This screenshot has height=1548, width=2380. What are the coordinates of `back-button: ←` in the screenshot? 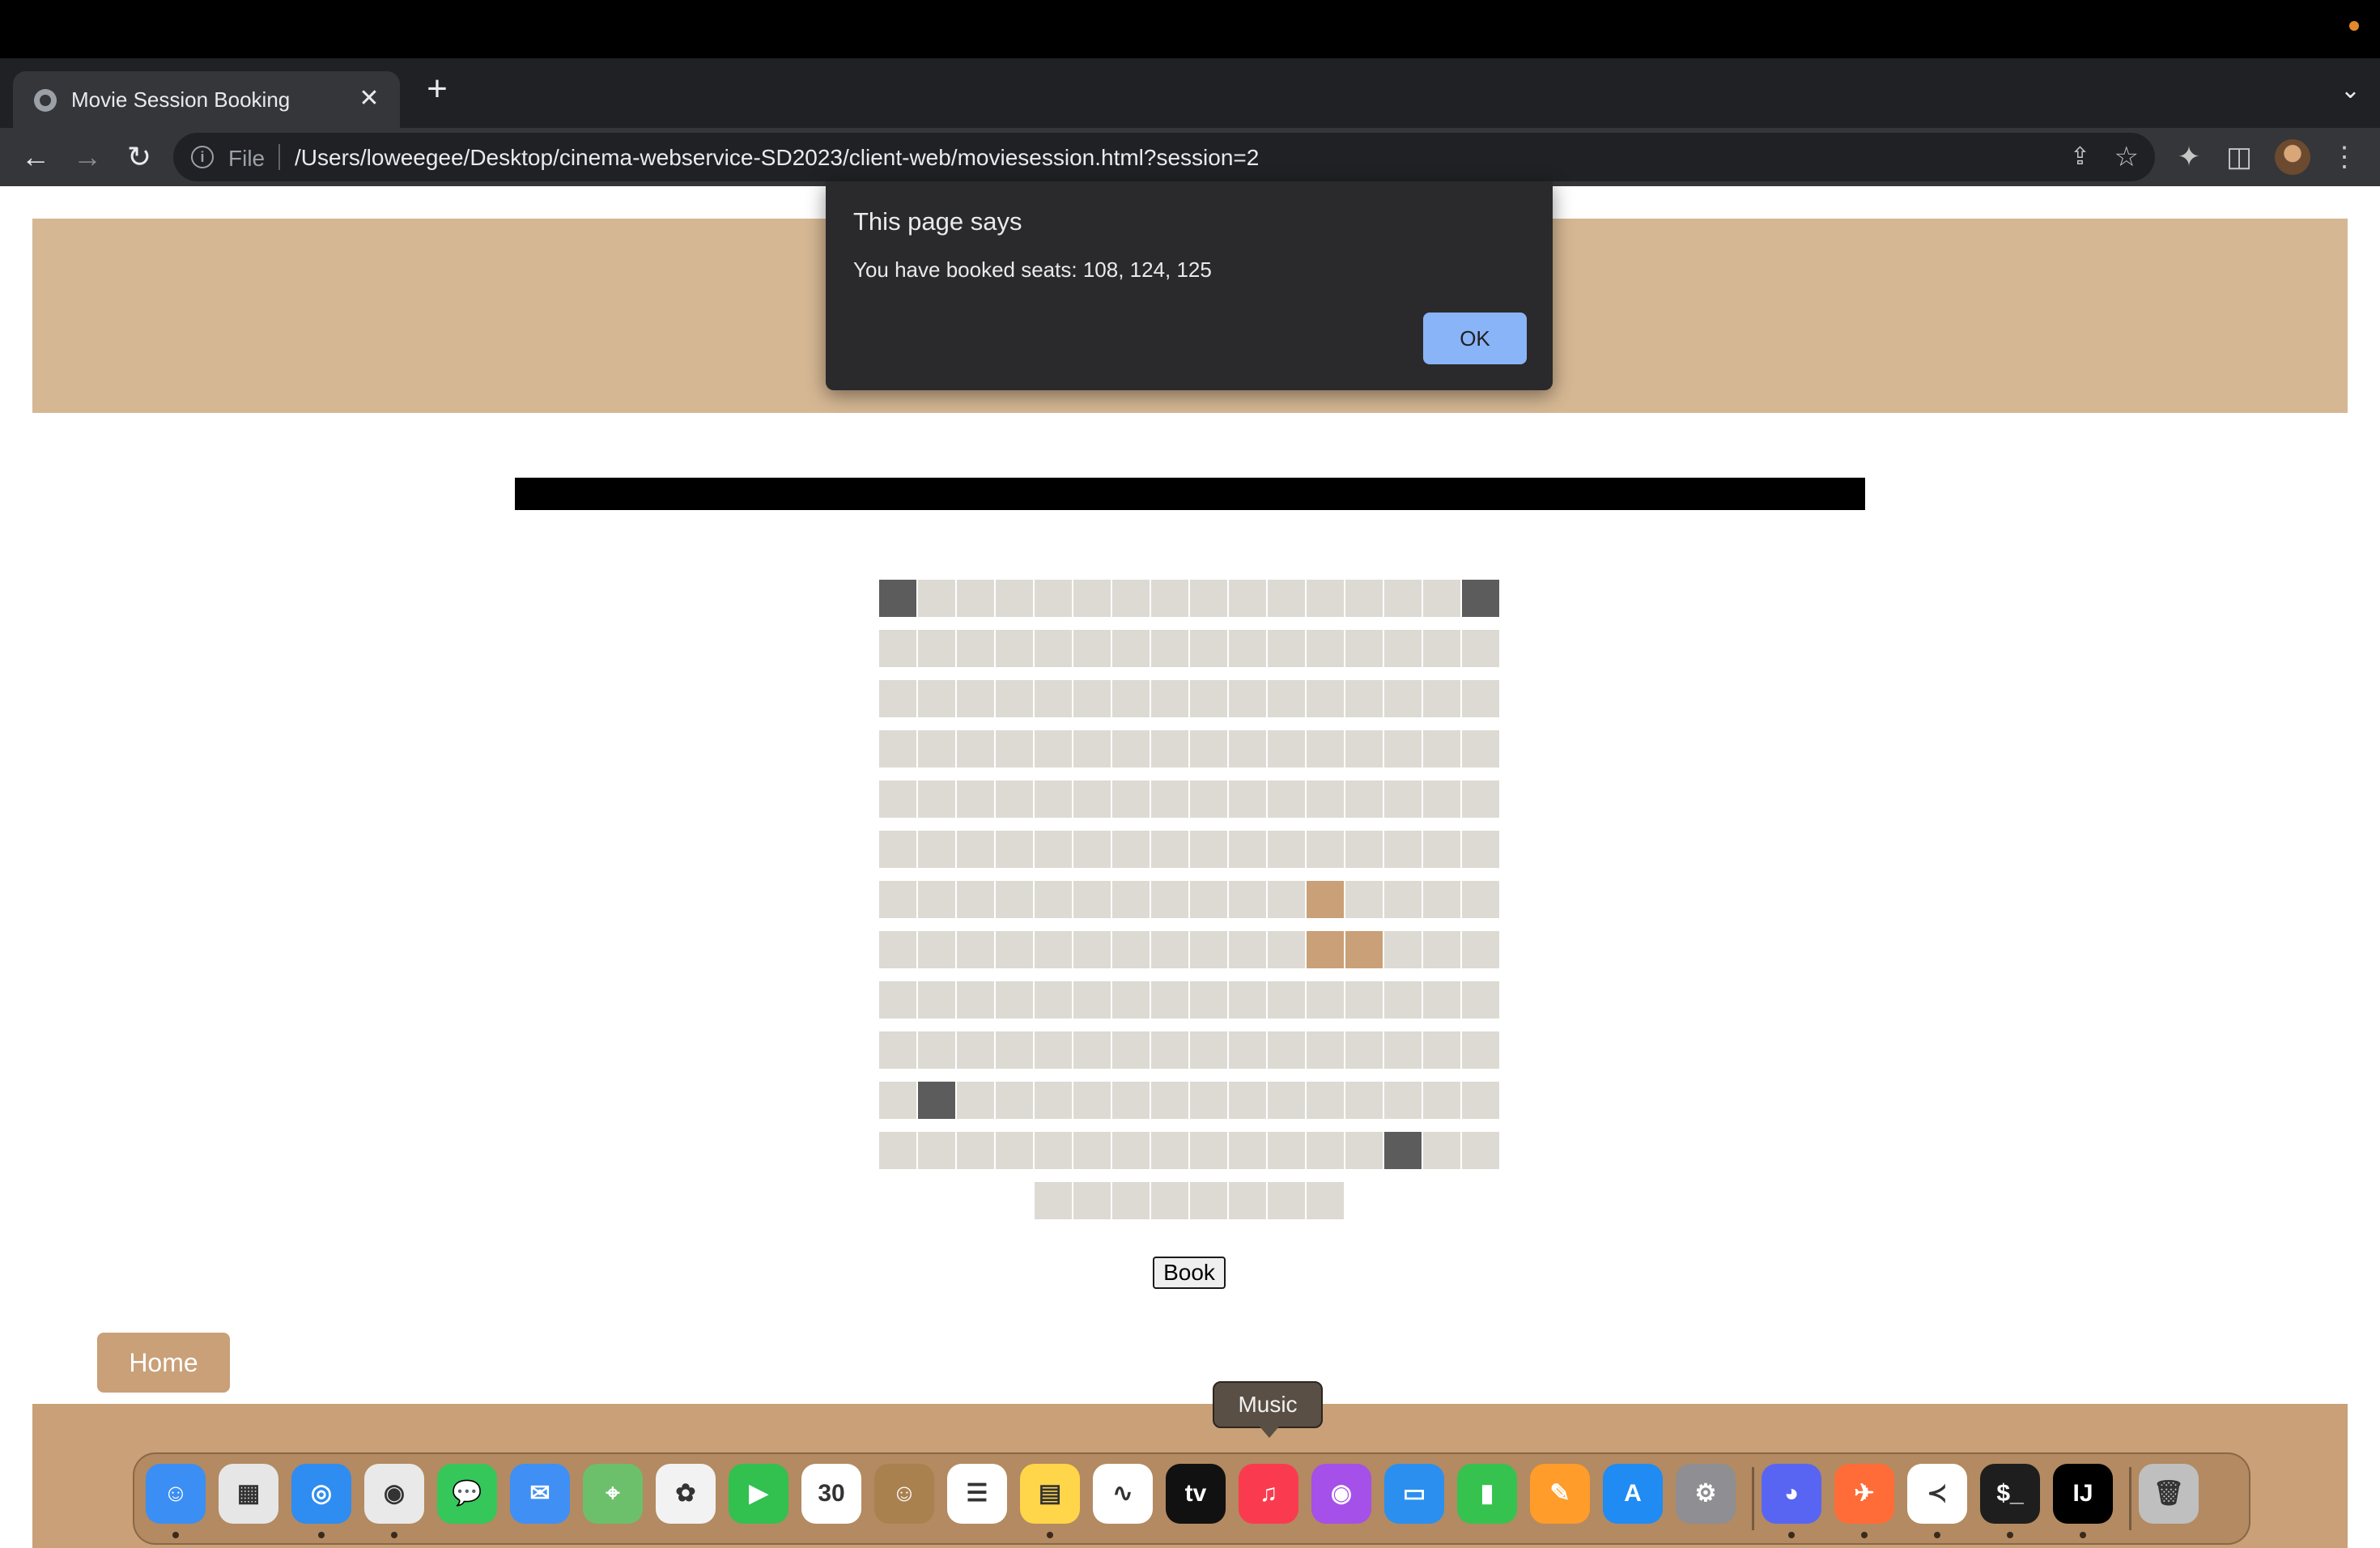 It's located at (35, 157).